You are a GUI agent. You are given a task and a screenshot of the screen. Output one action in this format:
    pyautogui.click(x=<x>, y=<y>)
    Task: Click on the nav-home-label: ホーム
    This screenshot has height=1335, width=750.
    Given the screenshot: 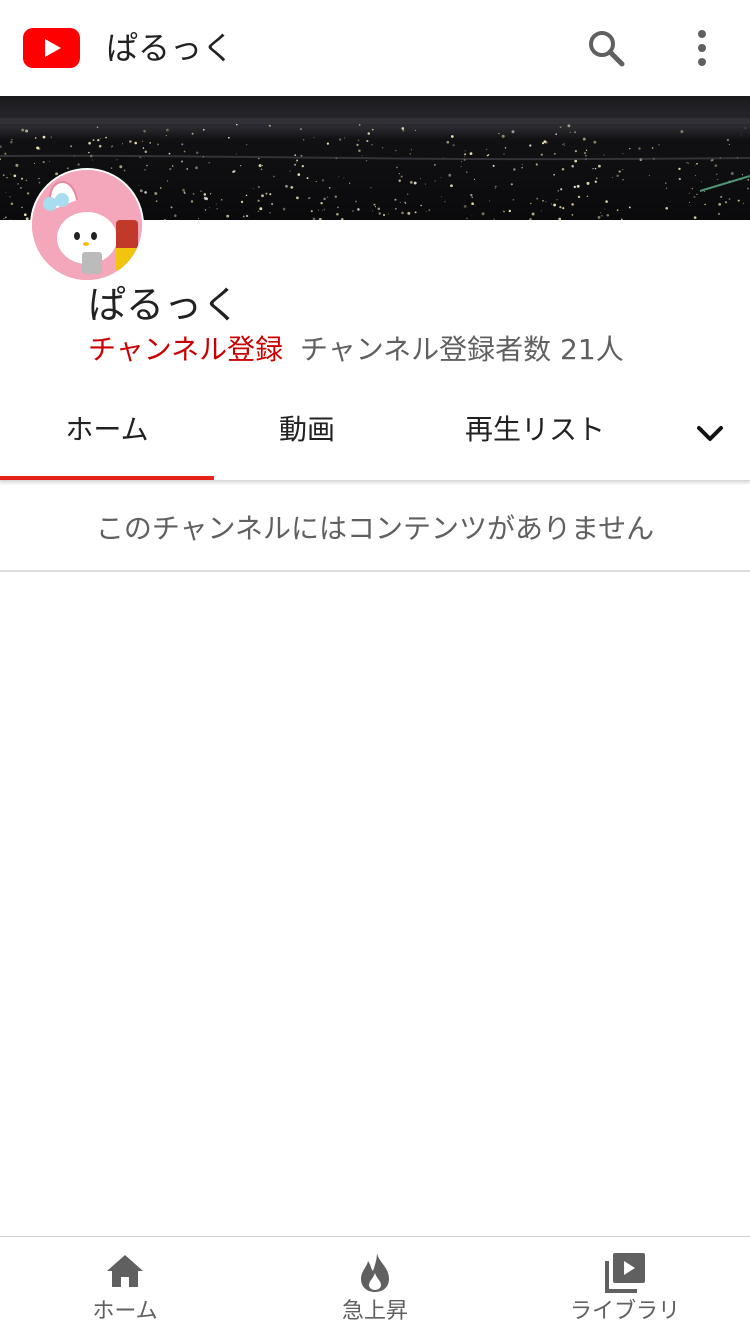 What is the action you would take?
    pyautogui.click(x=125, y=1311)
    